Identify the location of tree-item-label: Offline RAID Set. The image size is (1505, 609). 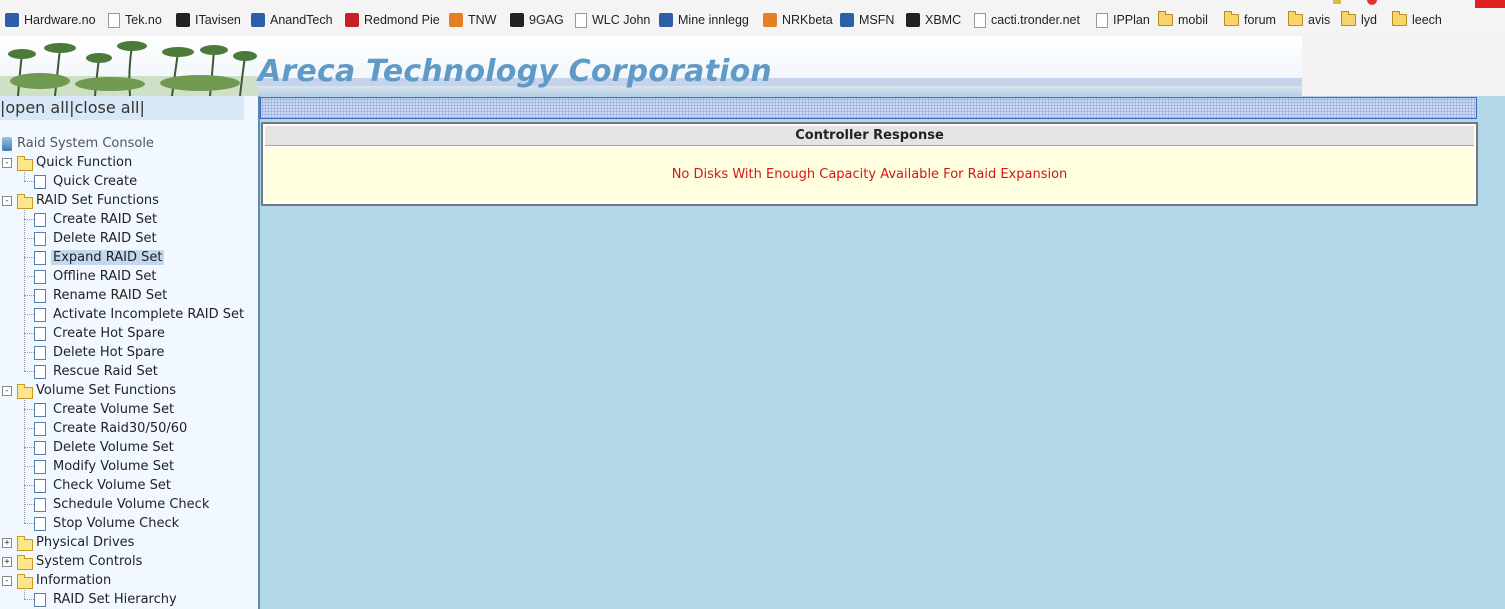
(105, 276).